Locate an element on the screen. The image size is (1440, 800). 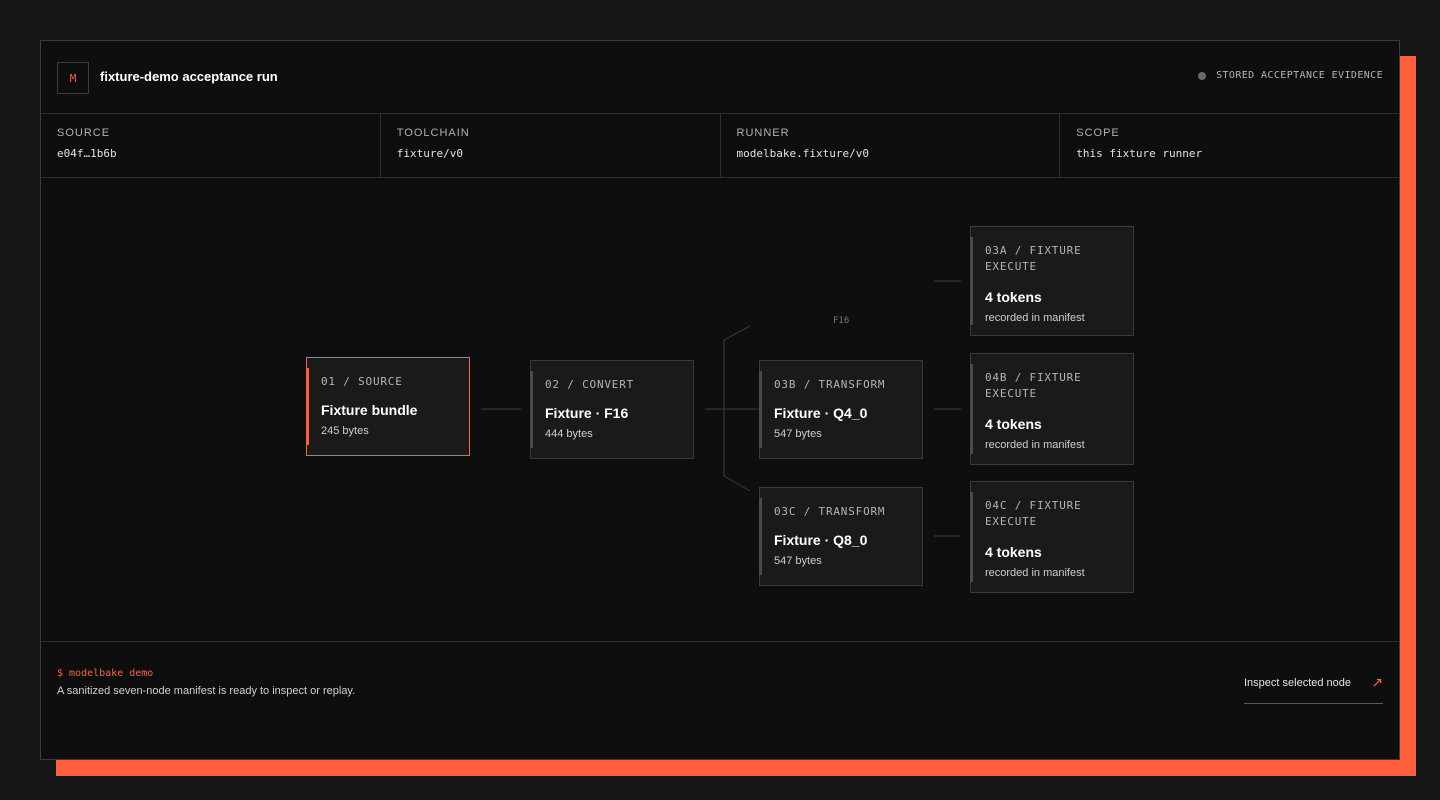
graph-edges is located at coordinates (721, 408).